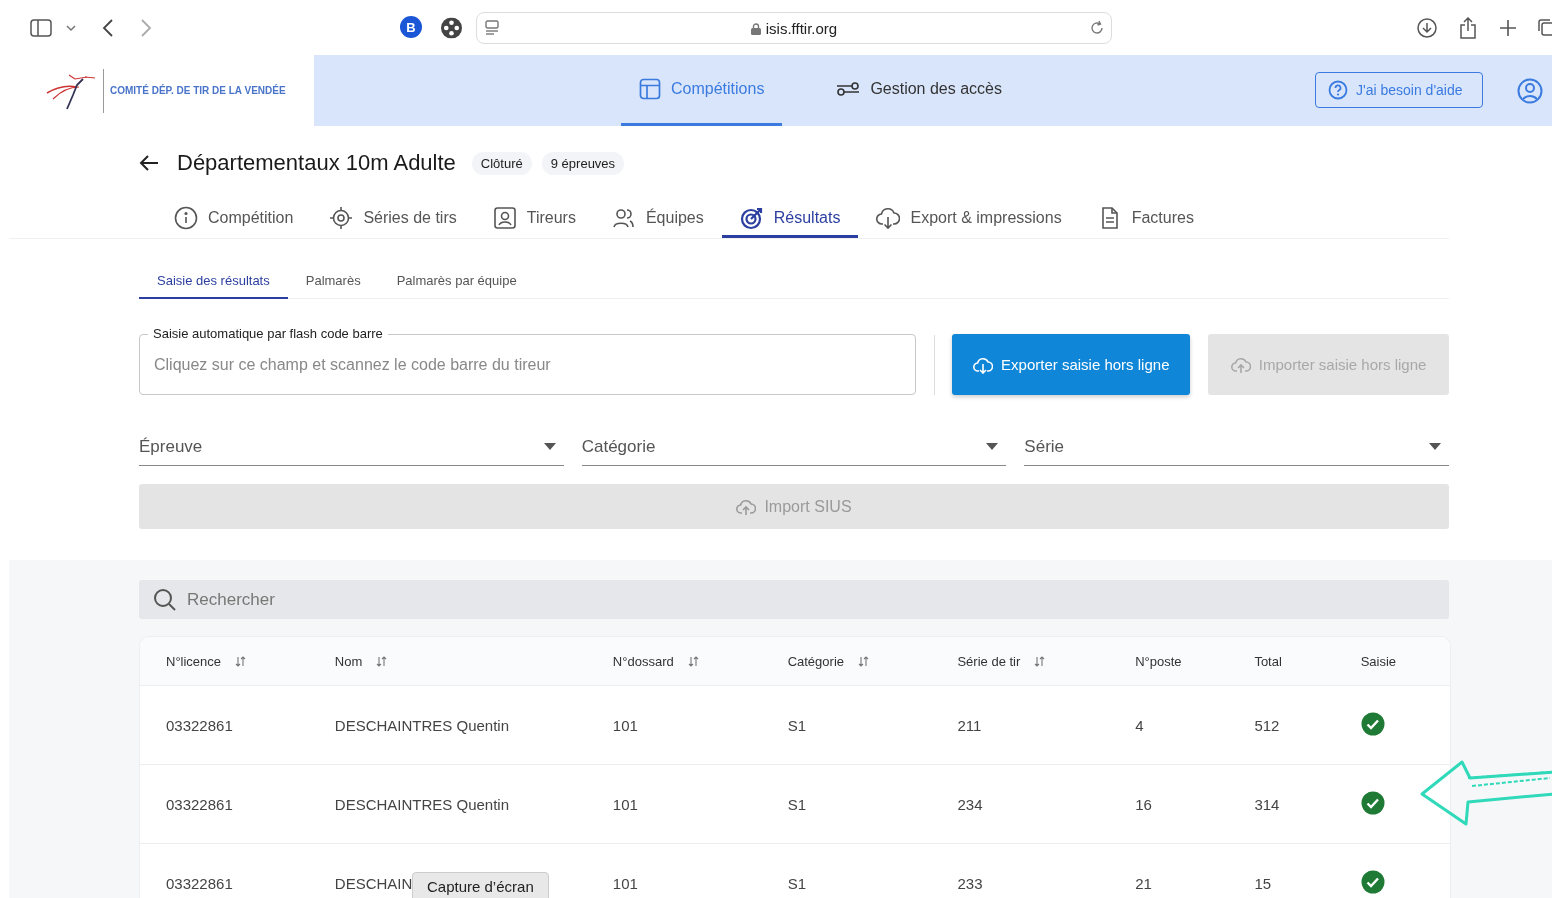 The image size is (1552, 898). I want to click on tooltip: Capture d’écran, so click(480, 885).